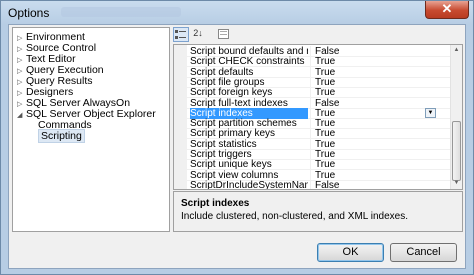 The image size is (474, 275). Describe the element at coordinates (430, 112) in the screenshot. I see `dropdown-arrow-icon: ▼` at that location.